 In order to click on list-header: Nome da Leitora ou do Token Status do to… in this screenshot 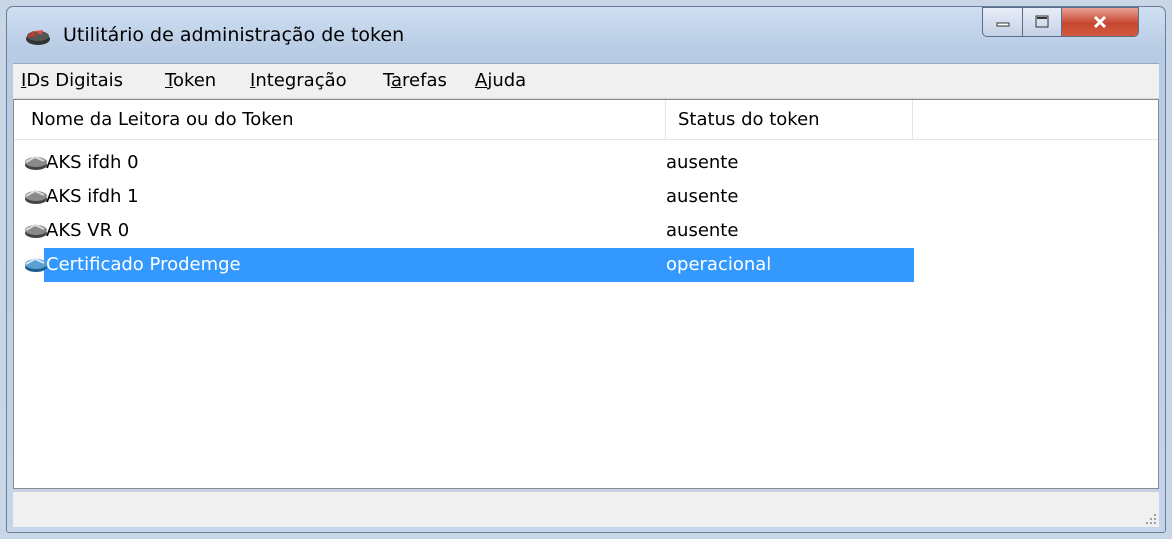, I will do `click(586, 120)`.